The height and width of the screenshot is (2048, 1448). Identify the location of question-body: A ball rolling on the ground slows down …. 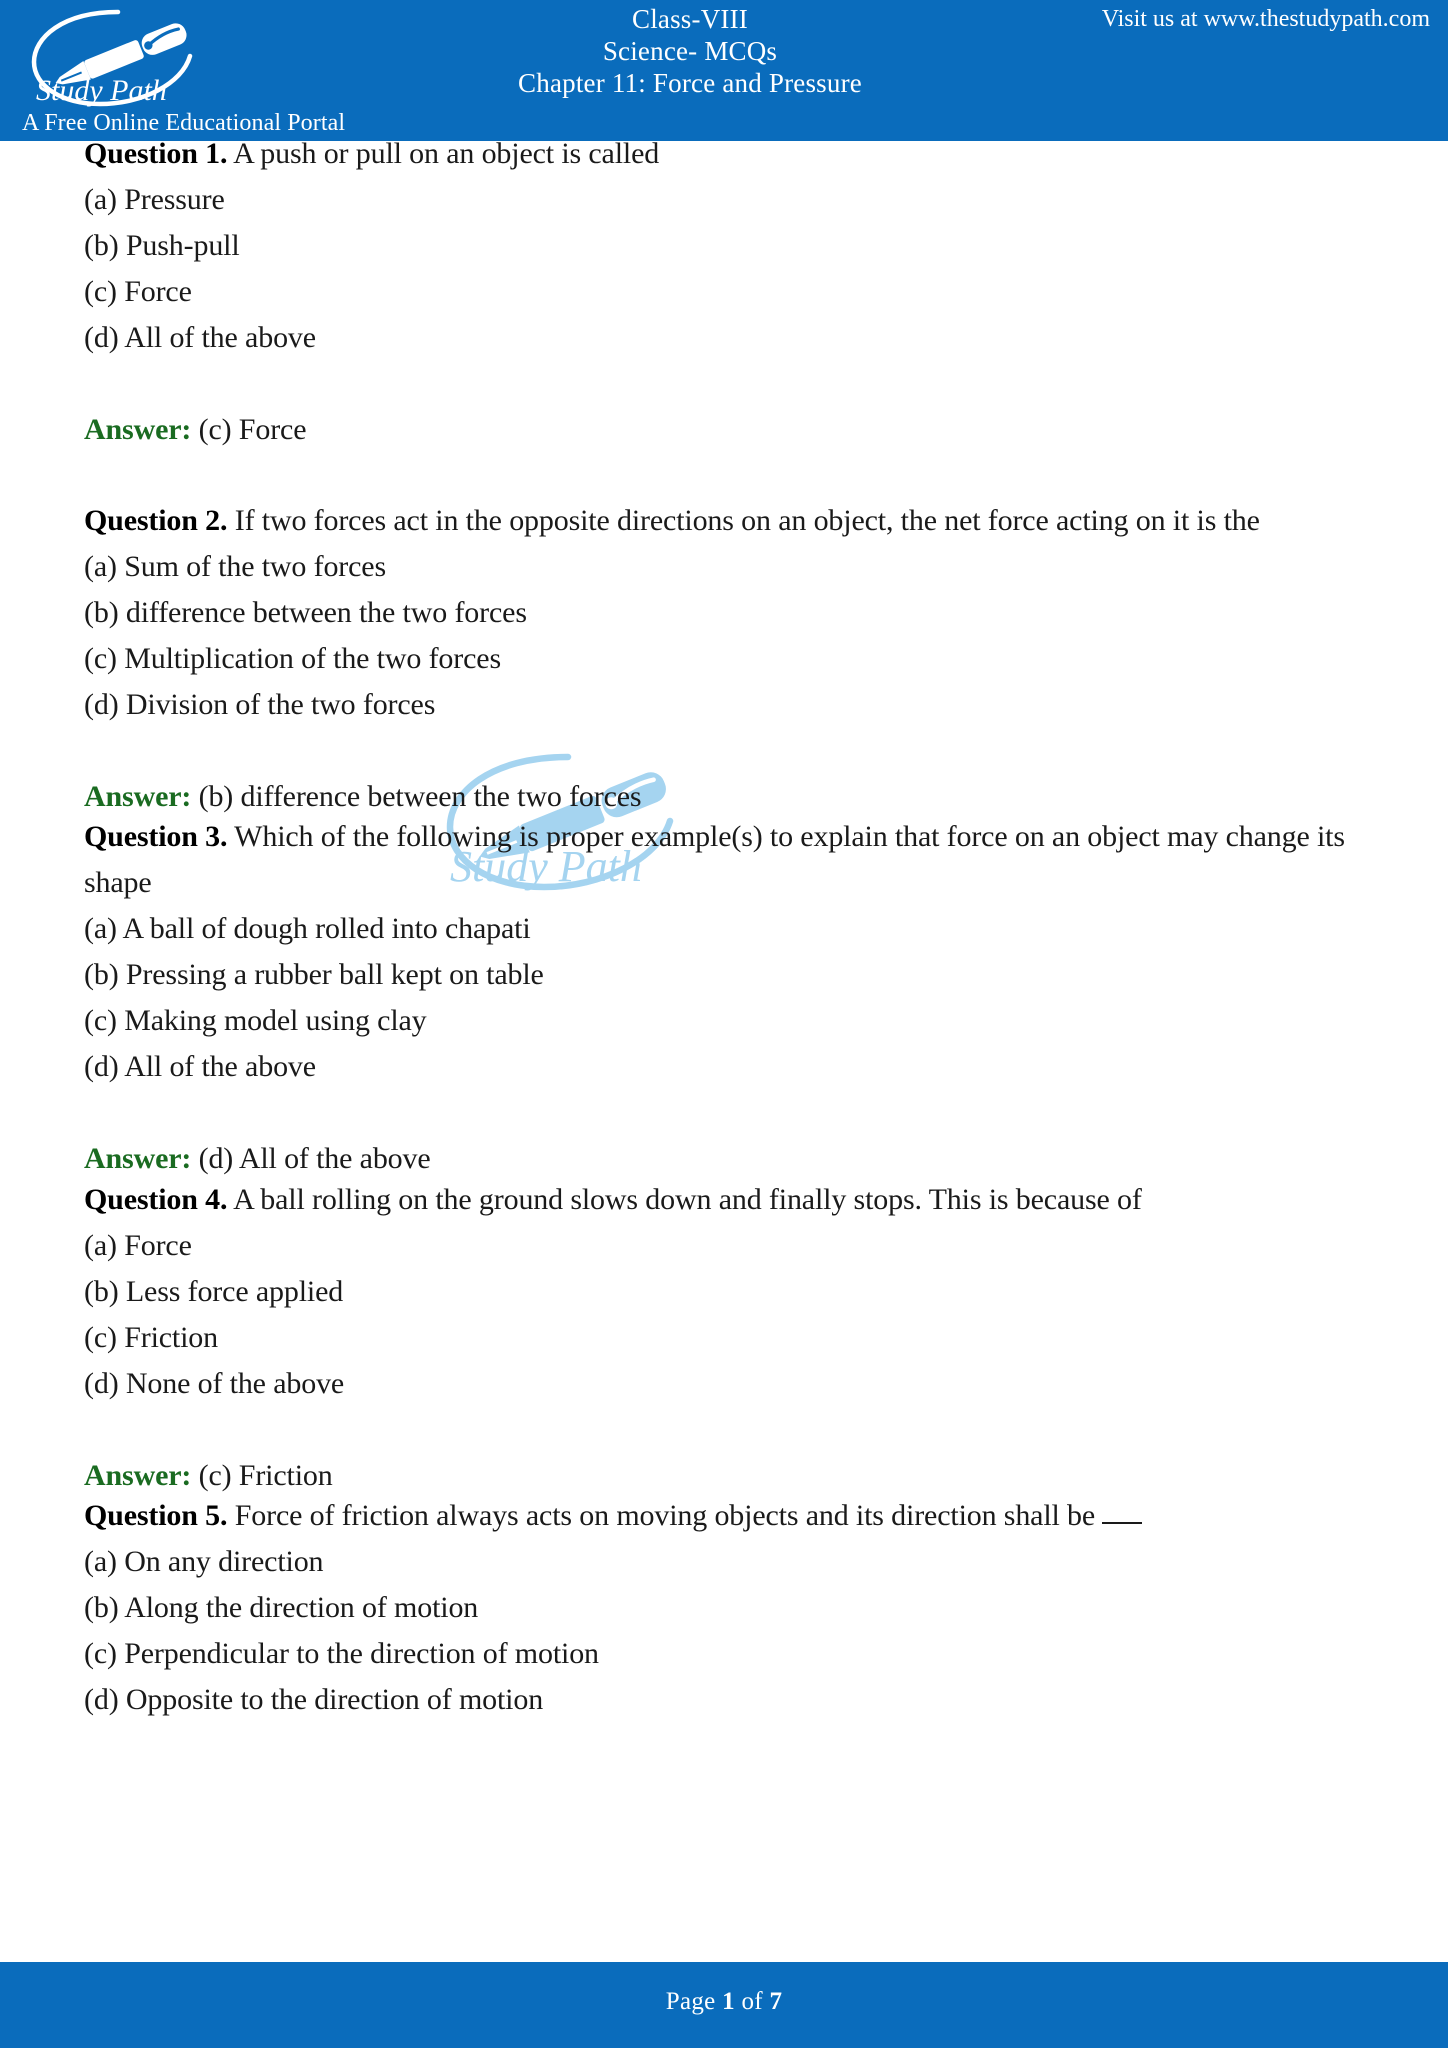
(684, 1199).